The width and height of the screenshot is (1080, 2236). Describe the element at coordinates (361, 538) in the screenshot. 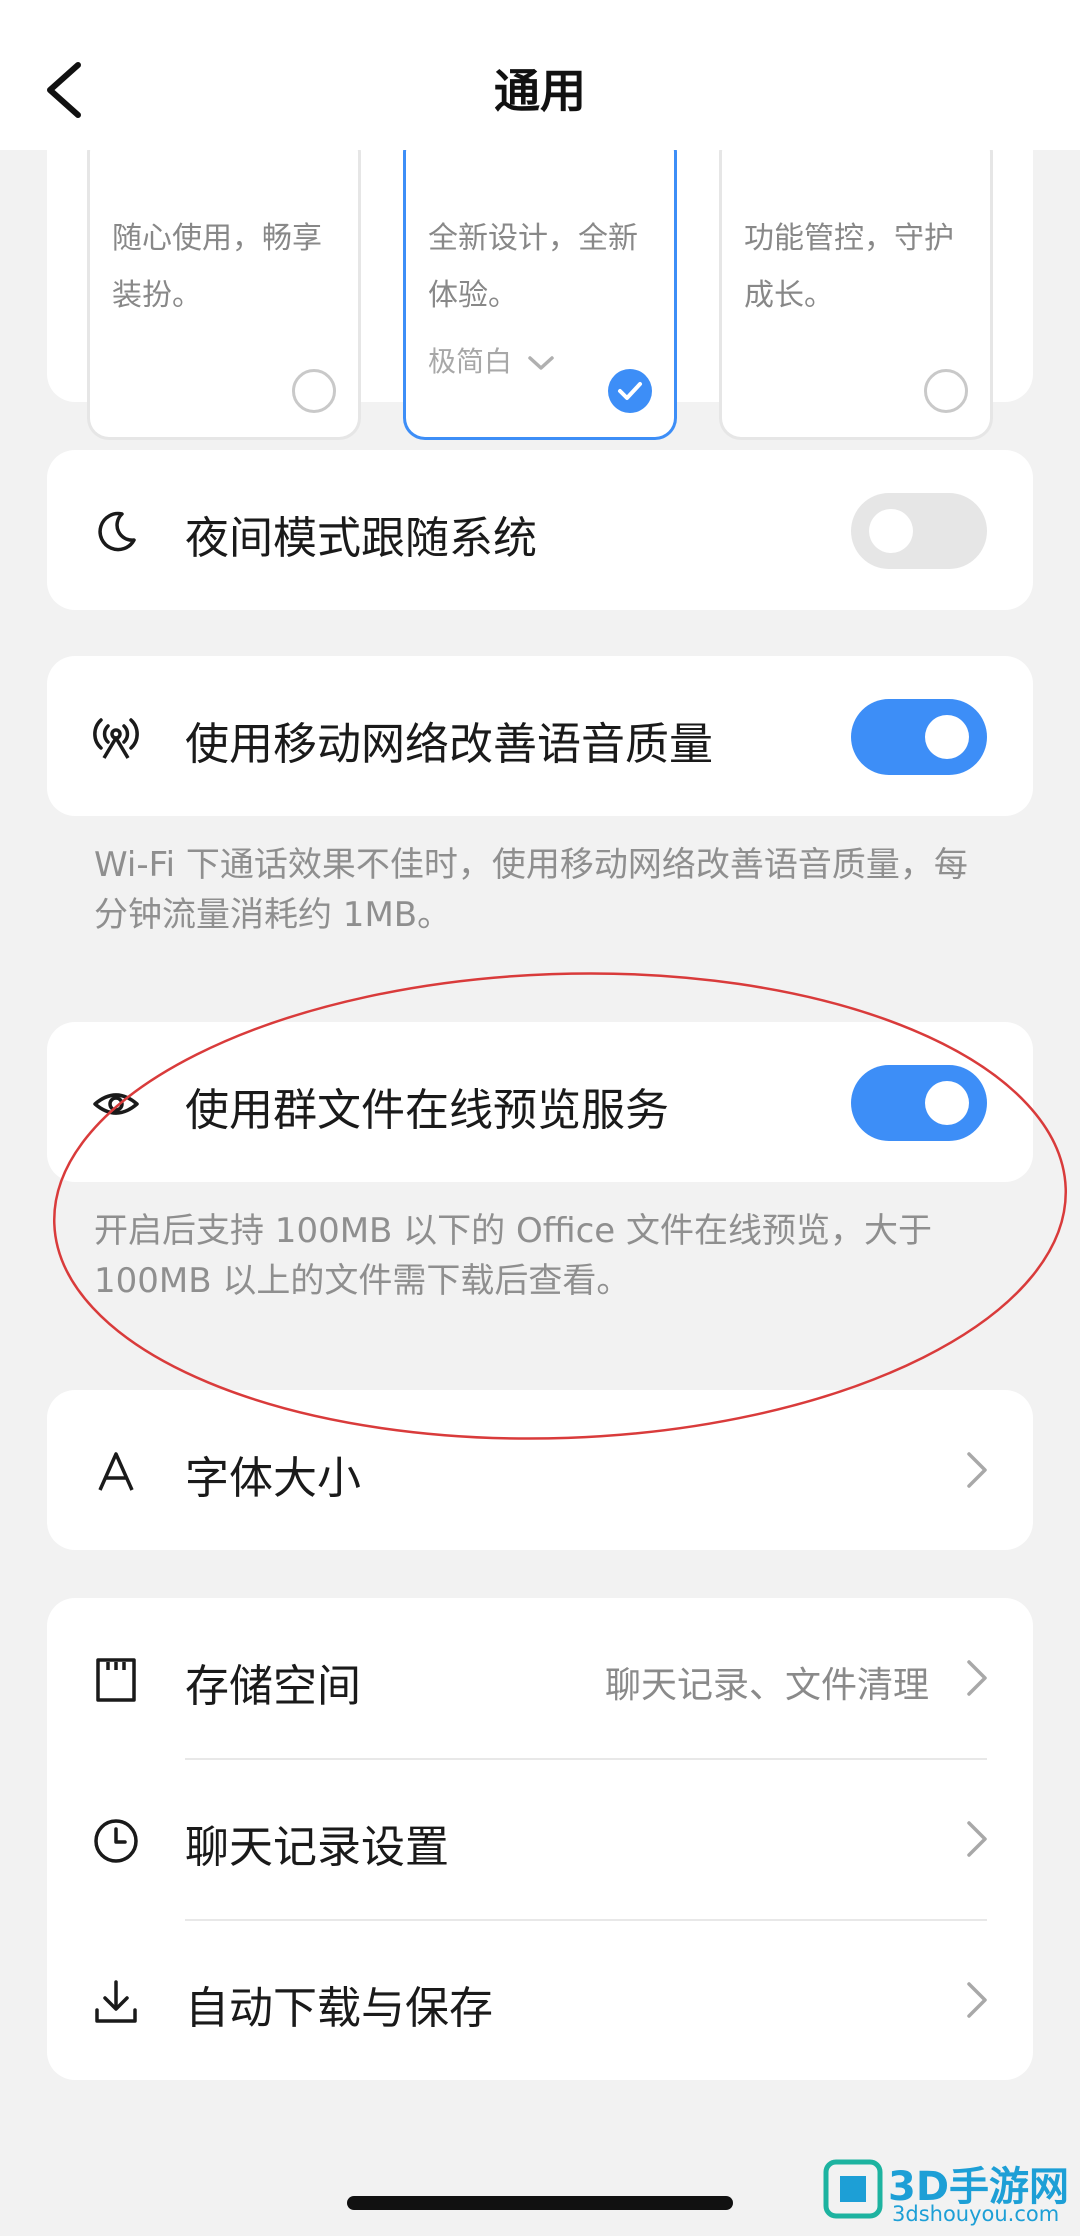

I see `night-mode-label: 夜间模式跟随系统` at that location.